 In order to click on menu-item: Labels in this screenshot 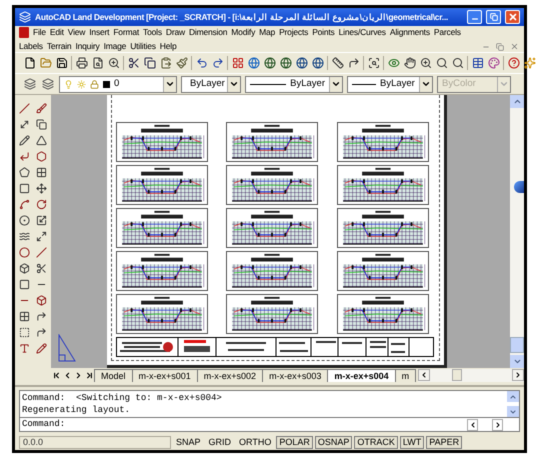, I will do `click(31, 46)`.